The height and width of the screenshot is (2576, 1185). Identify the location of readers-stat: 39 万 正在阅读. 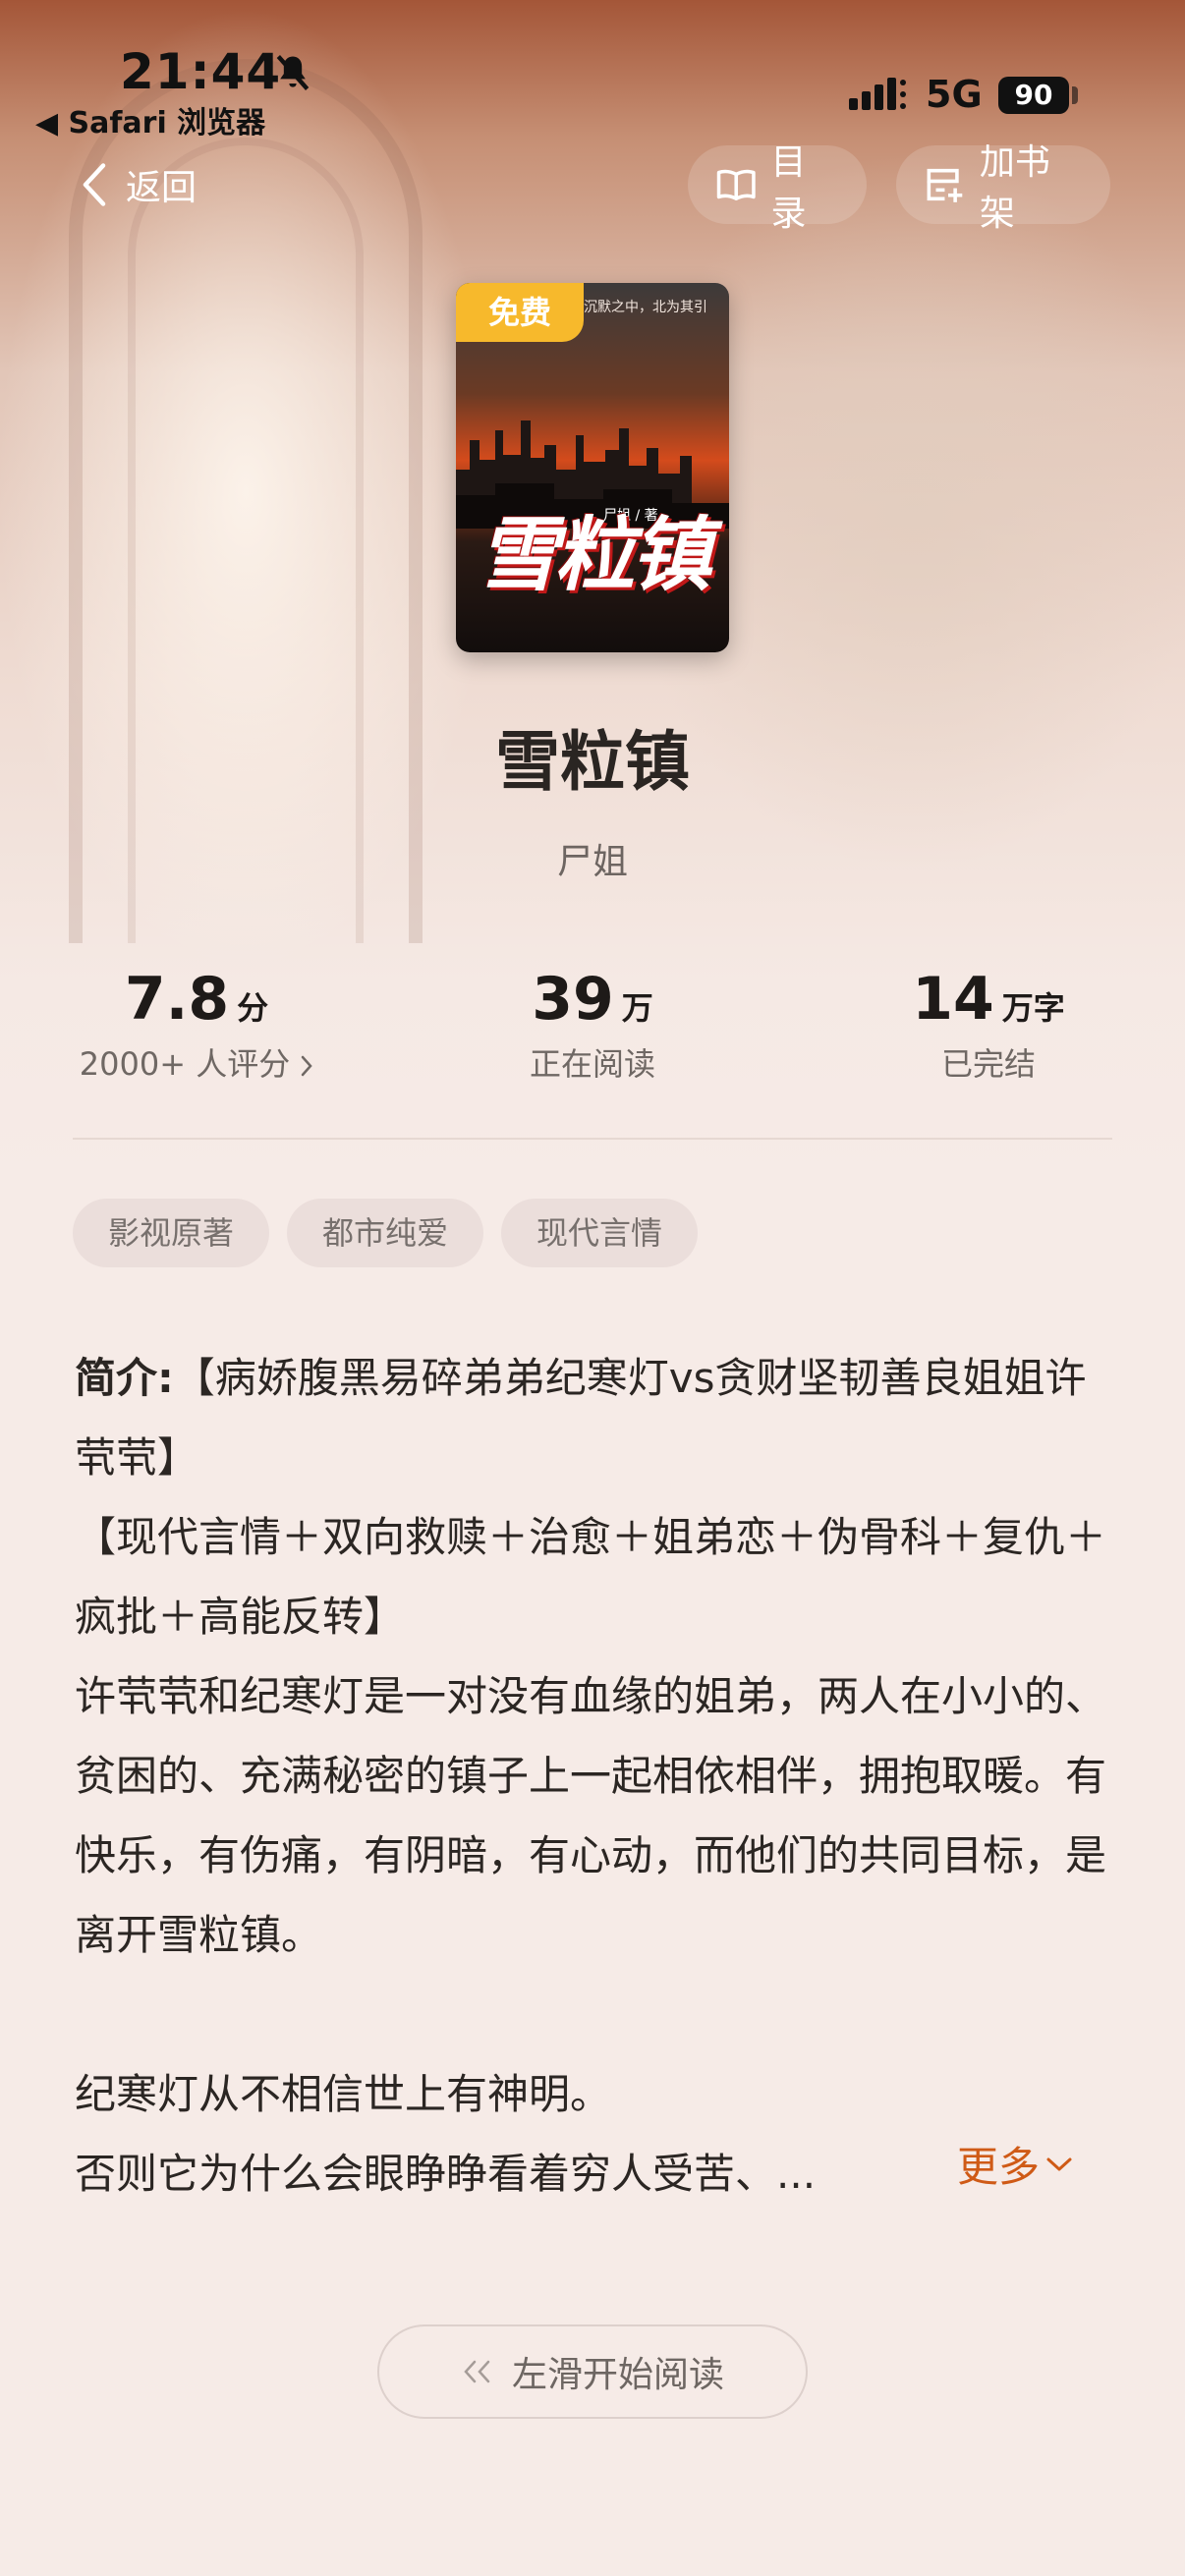
(592, 1025).